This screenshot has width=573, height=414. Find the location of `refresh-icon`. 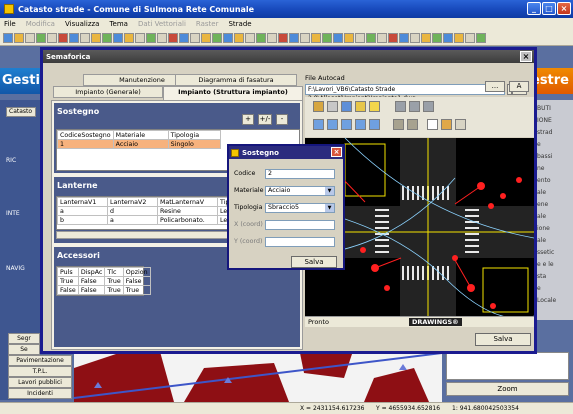

refresh-icon is located at coordinates (374, 124).